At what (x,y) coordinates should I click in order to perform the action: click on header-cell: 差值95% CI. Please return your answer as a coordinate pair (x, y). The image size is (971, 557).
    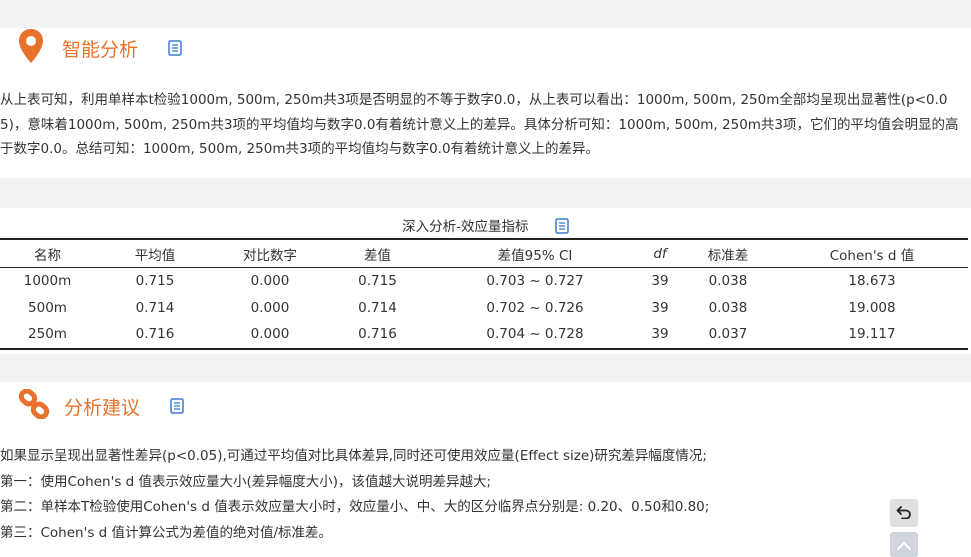
    Looking at the image, I should click on (535, 255).